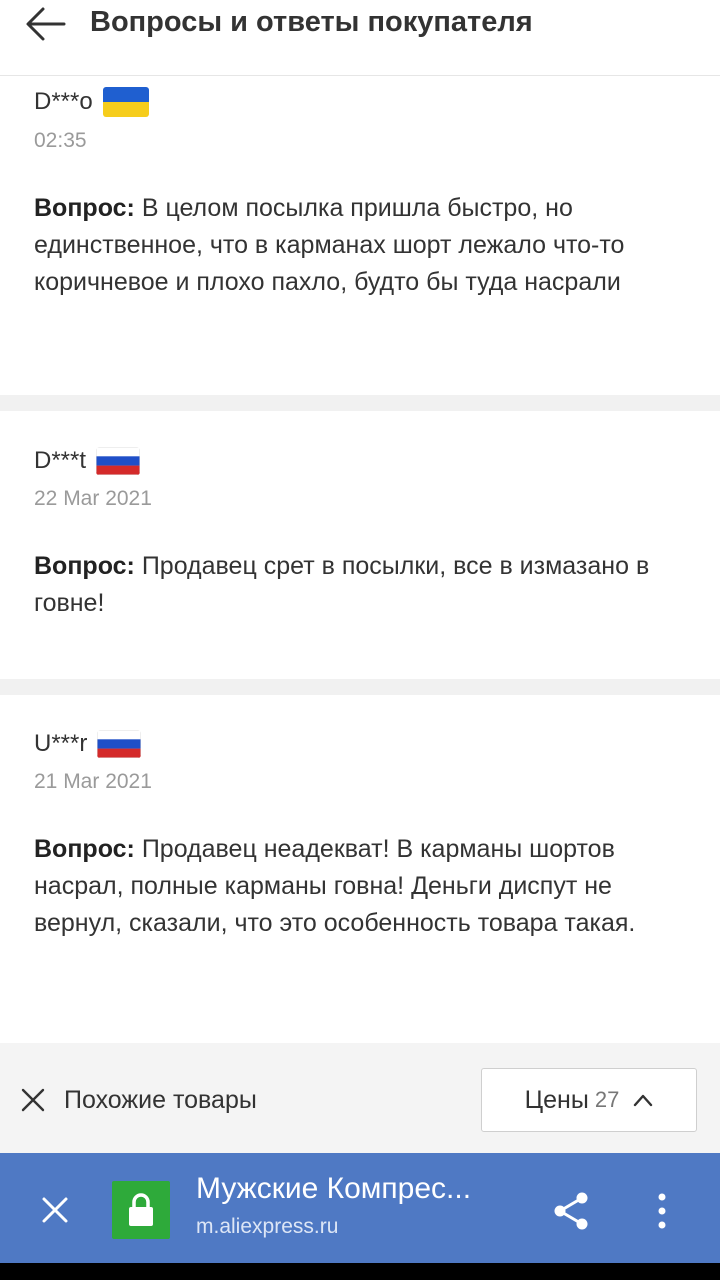  What do you see at coordinates (87, 461) in the screenshot?
I see `question-user: D***t` at bounding box center [87, 461].